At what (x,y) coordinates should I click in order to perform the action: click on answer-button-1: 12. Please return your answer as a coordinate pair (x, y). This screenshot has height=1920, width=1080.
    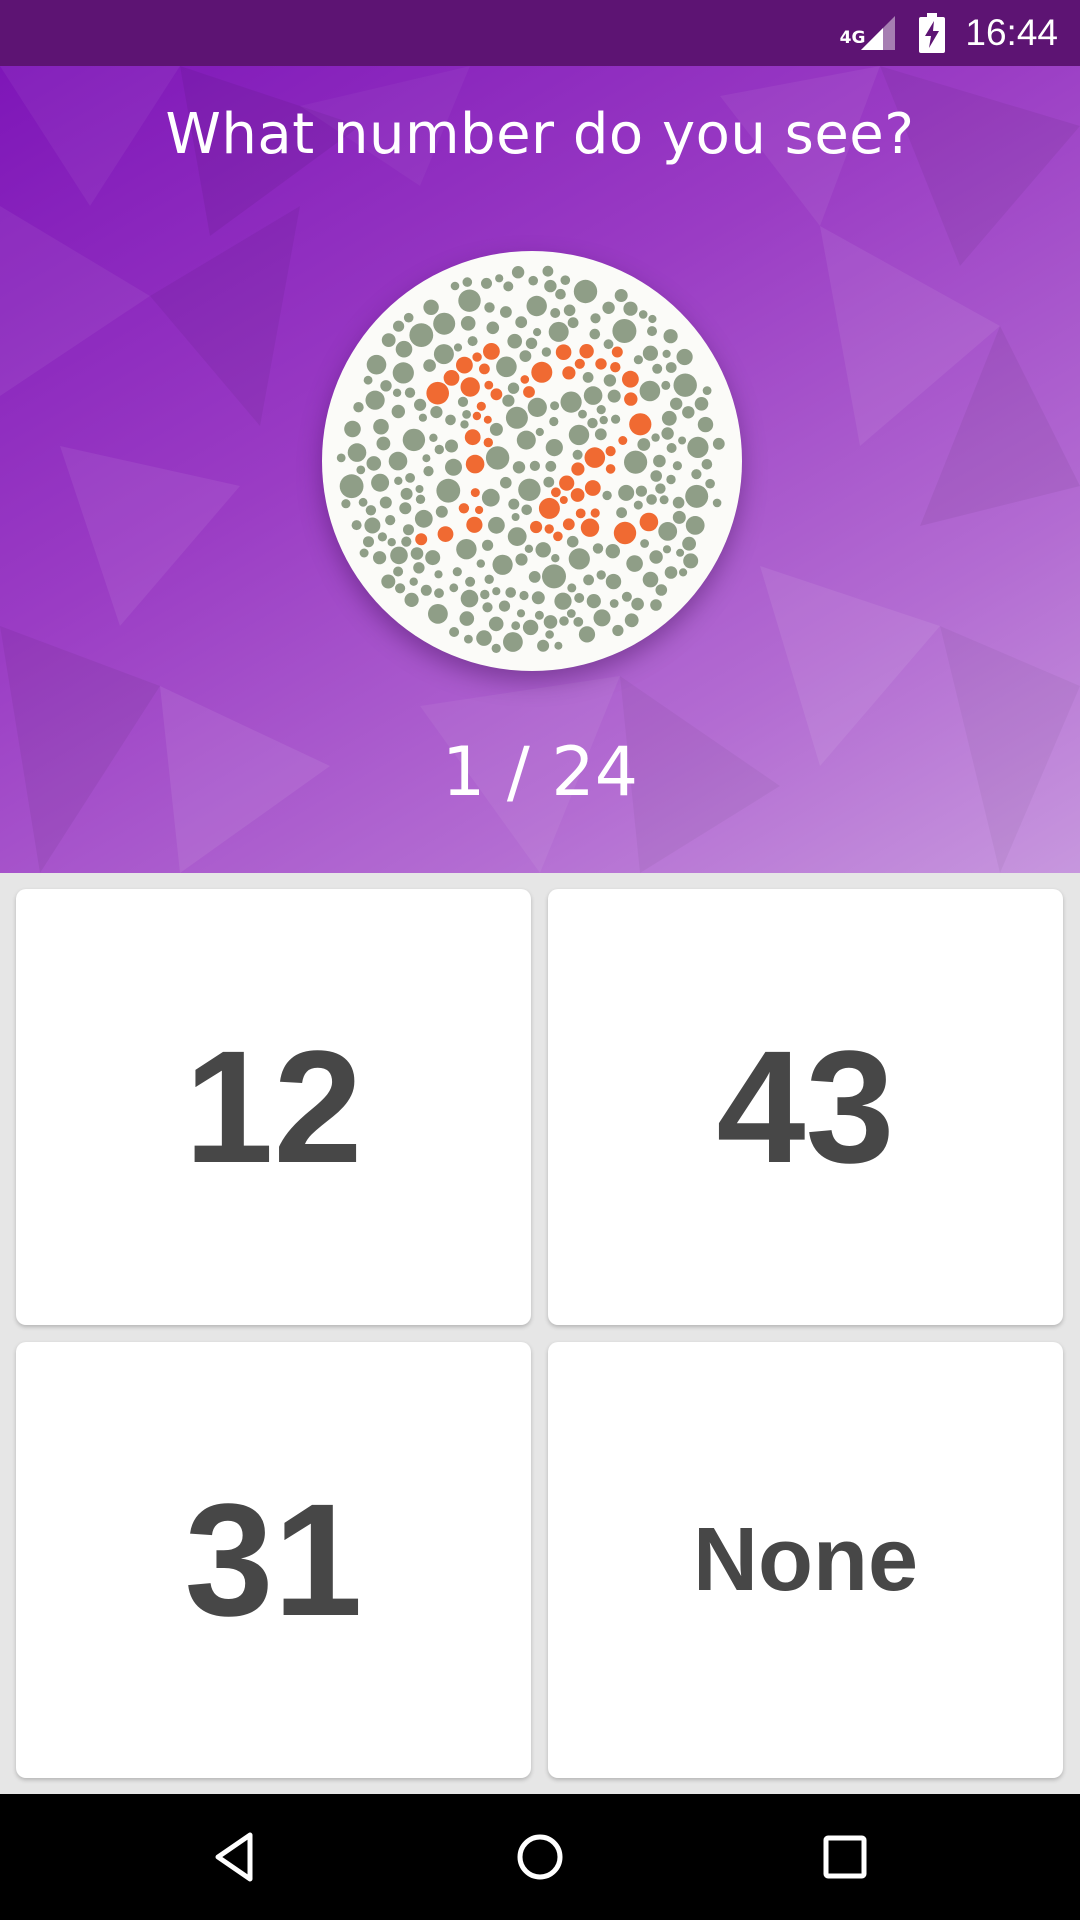
    Looking at the image, I should click on (273, 1107).